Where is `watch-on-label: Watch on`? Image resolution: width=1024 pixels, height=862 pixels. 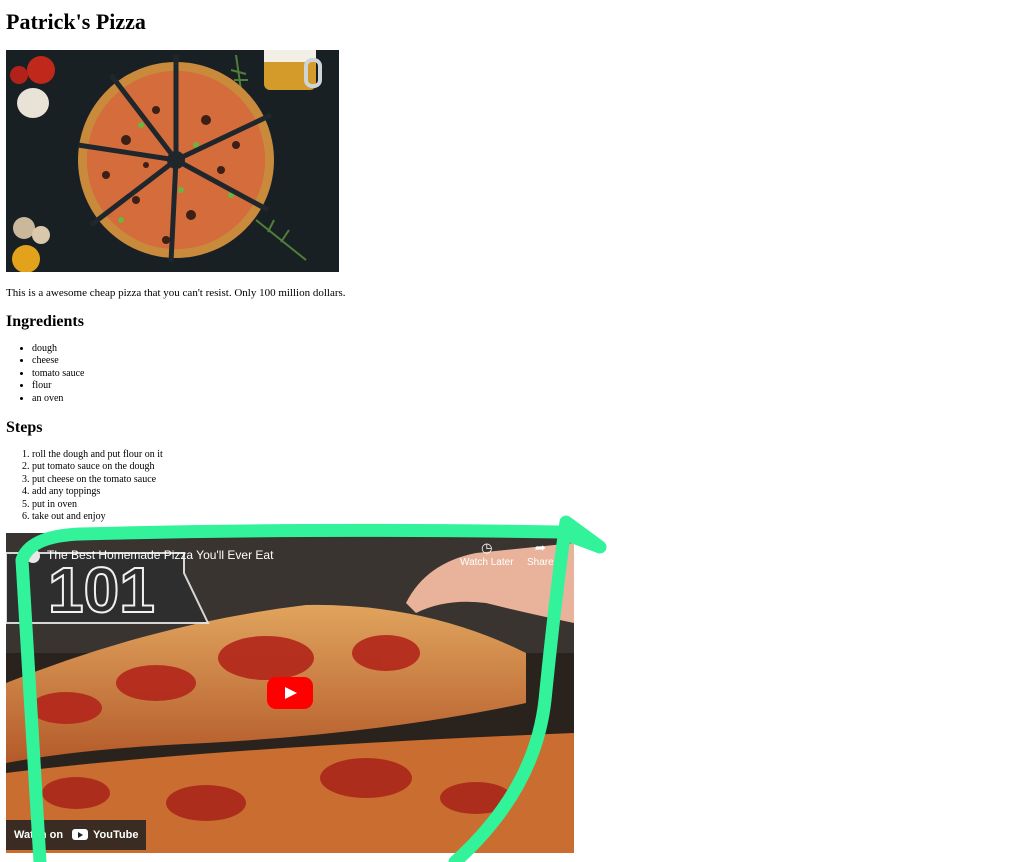 watch-on-label: Watch on is located at coordinates (39, 835).